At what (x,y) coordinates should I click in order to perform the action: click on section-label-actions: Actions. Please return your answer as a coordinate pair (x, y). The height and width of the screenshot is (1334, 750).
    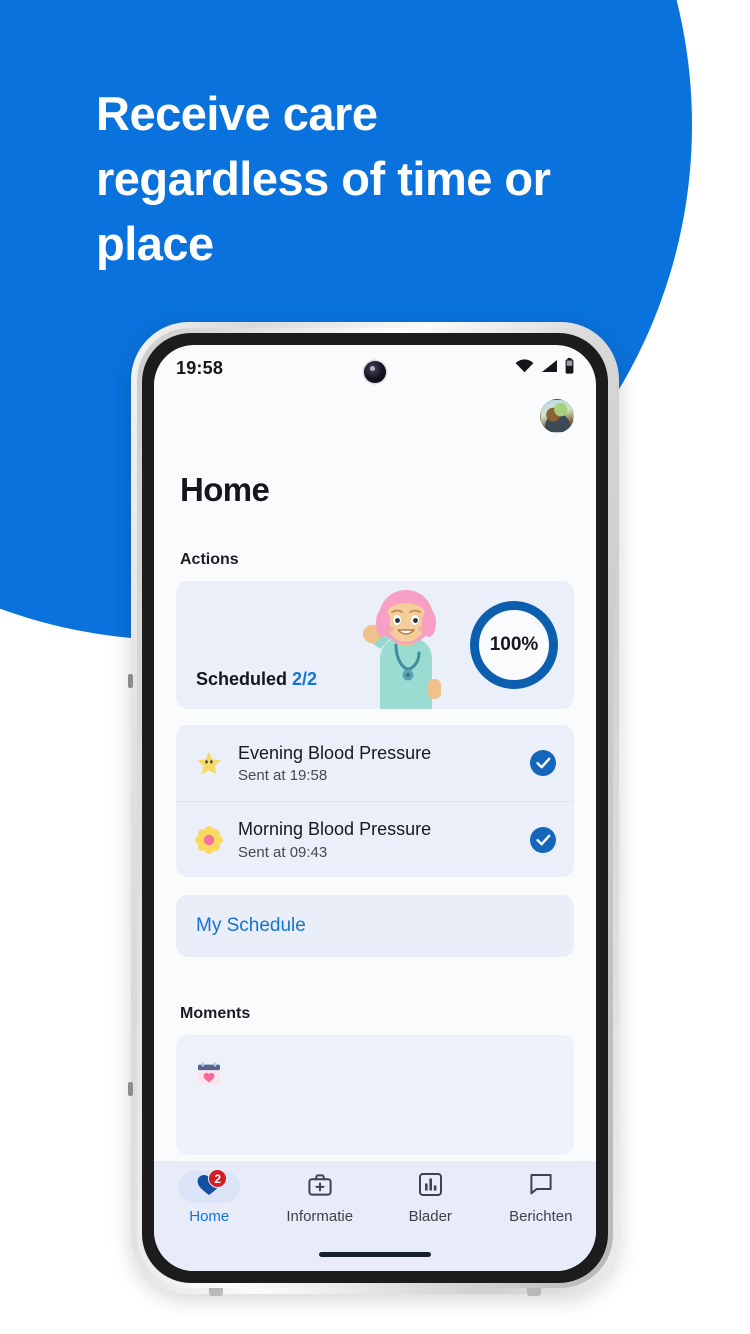
    Looking at the image, I should click on (209, 559).